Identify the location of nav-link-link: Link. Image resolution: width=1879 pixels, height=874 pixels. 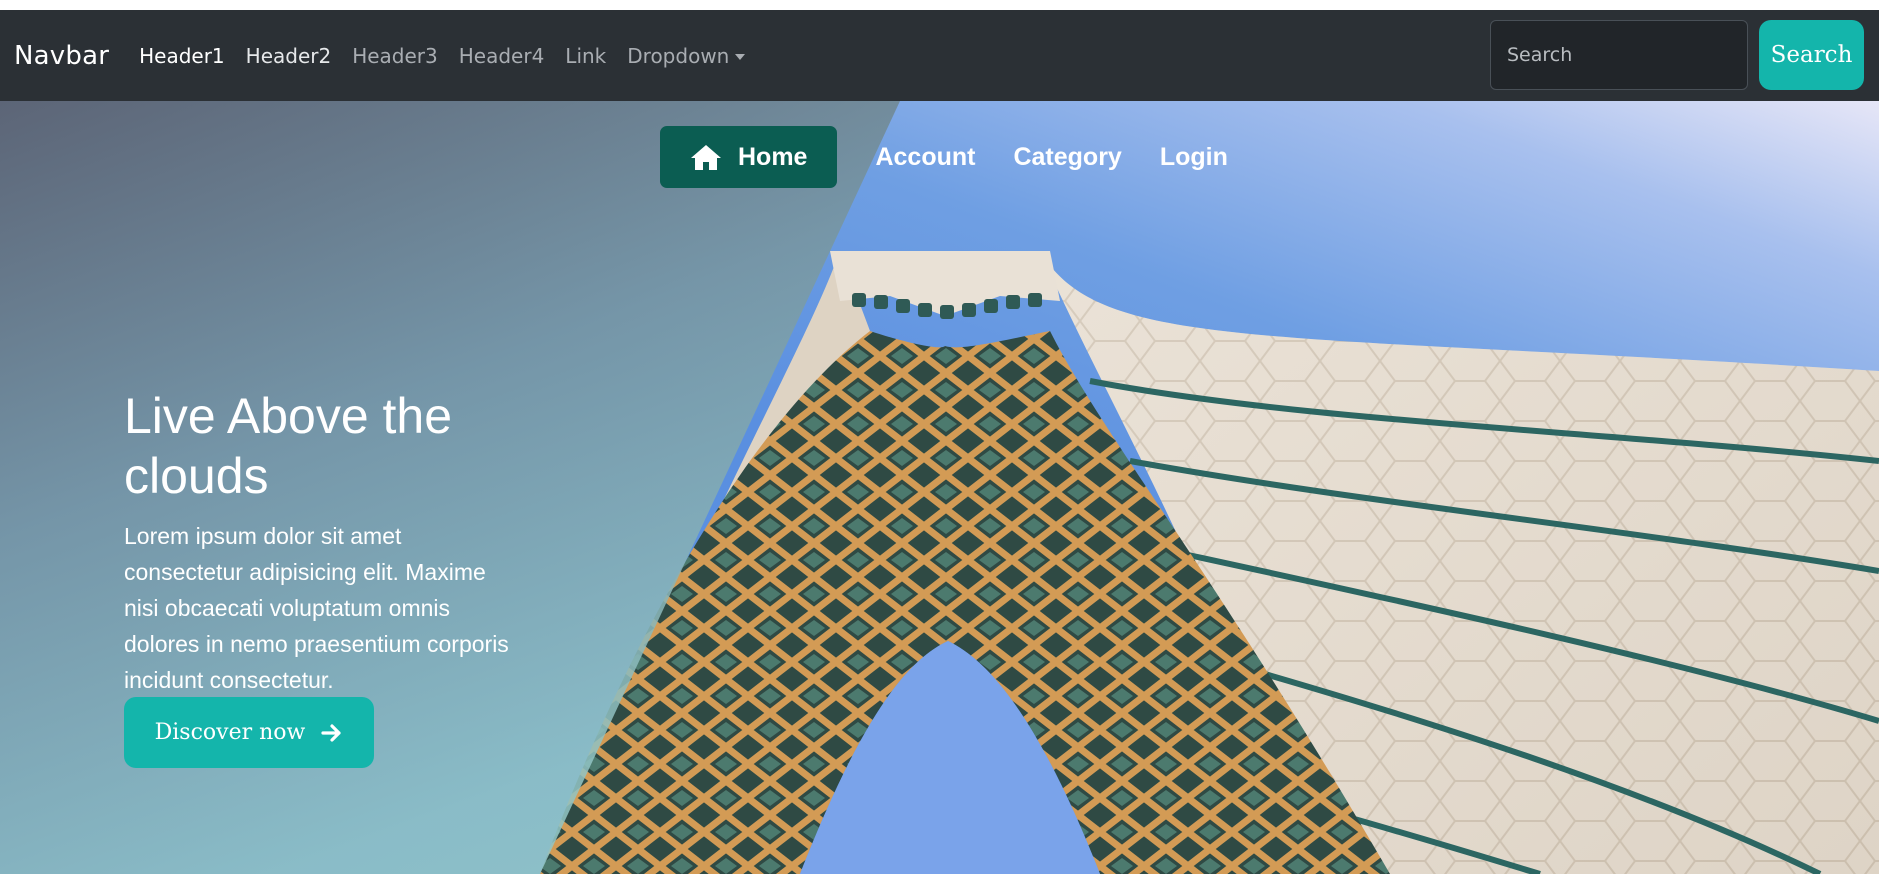
(585, 56).